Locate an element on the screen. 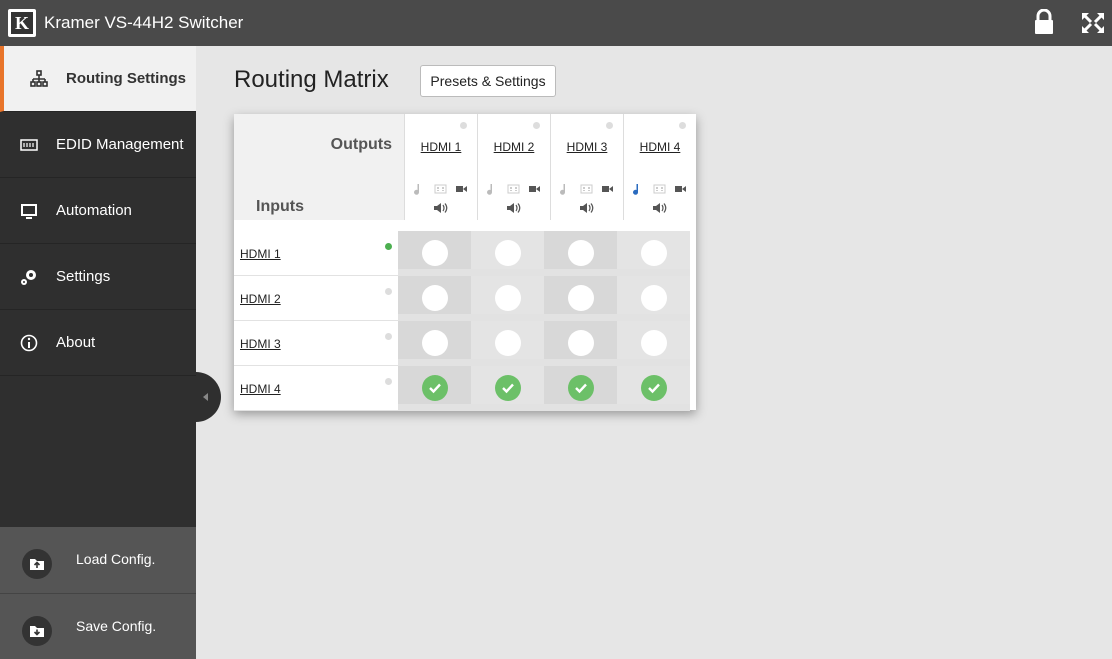 The height and width of the screenshot is (659, 1112). sidebar-item-edid-management: EDID Management is located at coordinates (98, 145).